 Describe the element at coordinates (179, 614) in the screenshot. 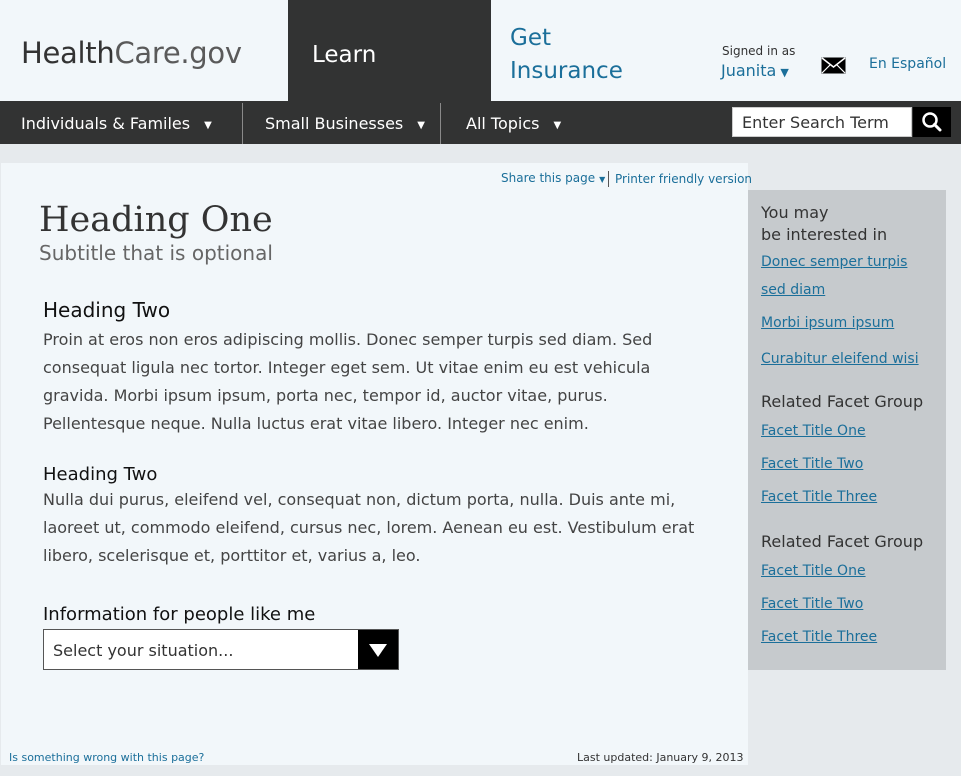

I see `situation-label: Information for people like me` at that location.